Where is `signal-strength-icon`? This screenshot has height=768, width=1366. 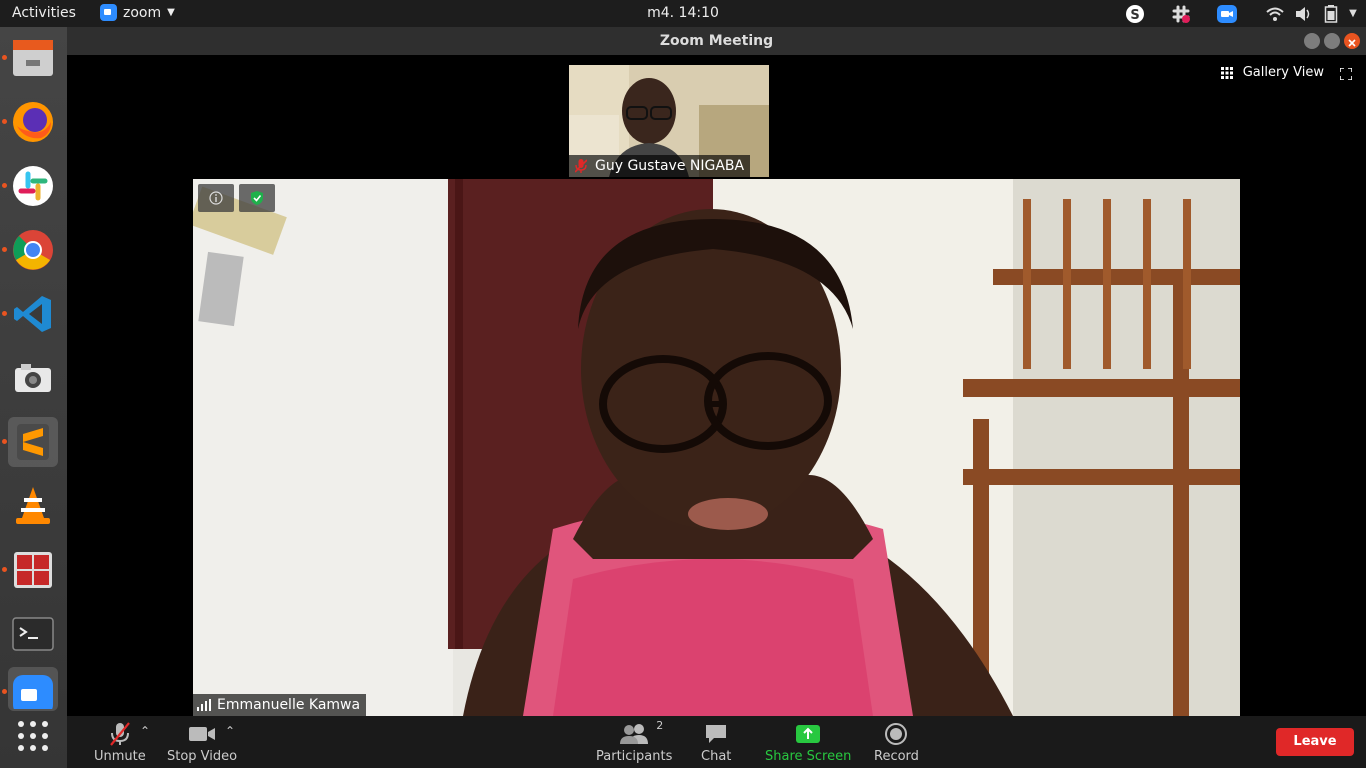
signal-strength-icon is located at coordinates (204, 705).